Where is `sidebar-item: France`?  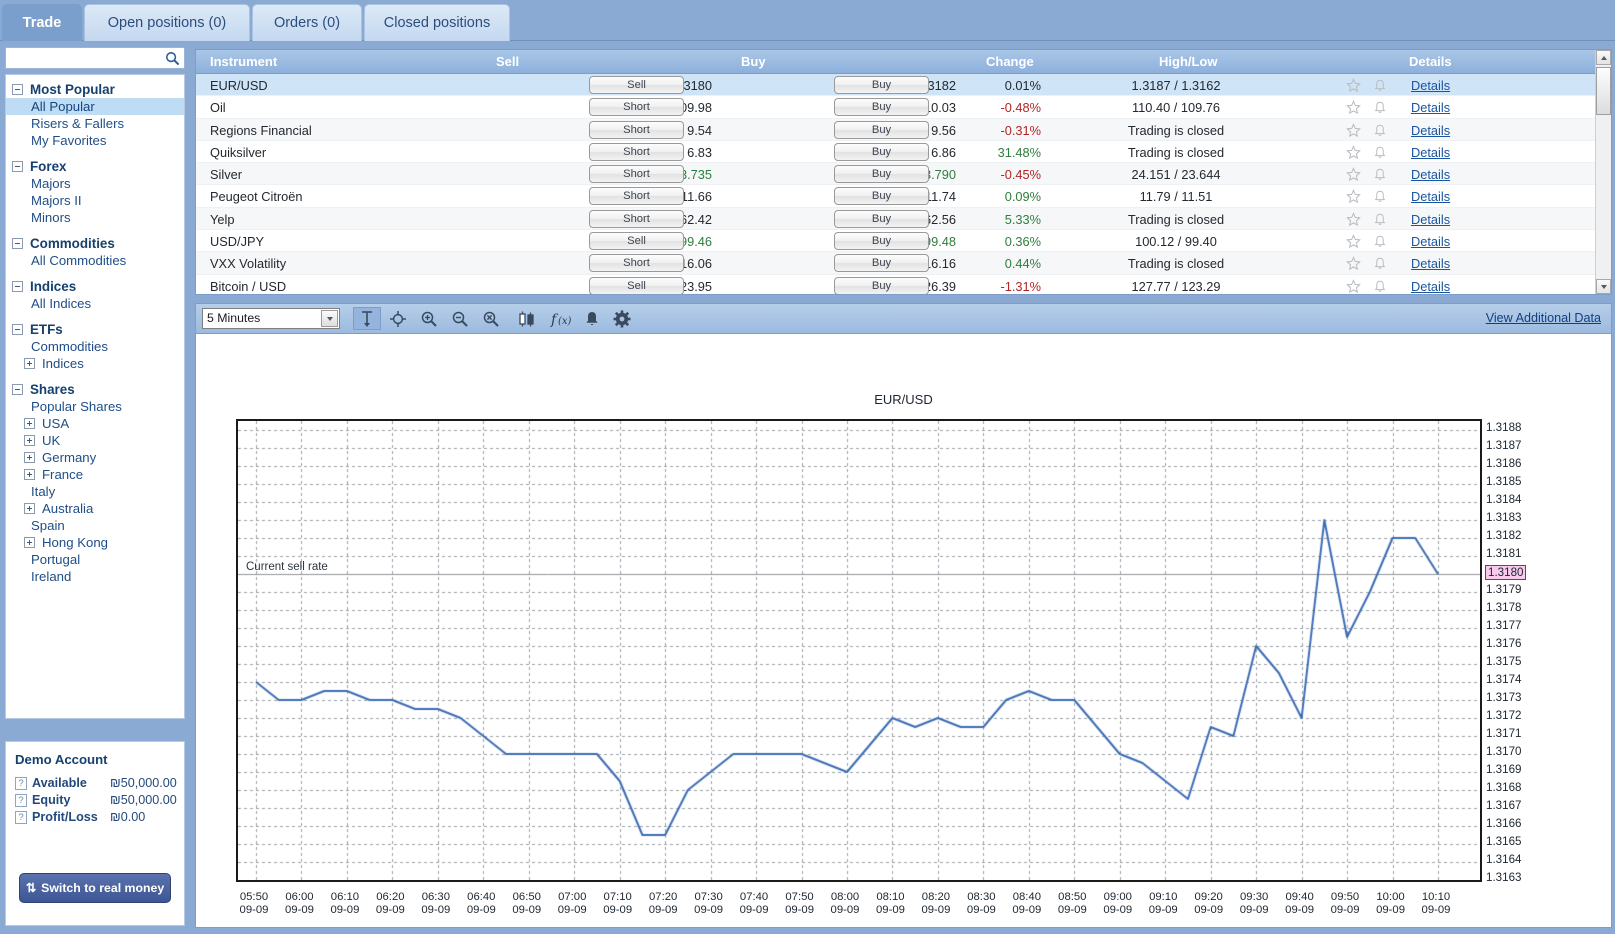
sidebar-item: France is located at coordinates (95, 474).